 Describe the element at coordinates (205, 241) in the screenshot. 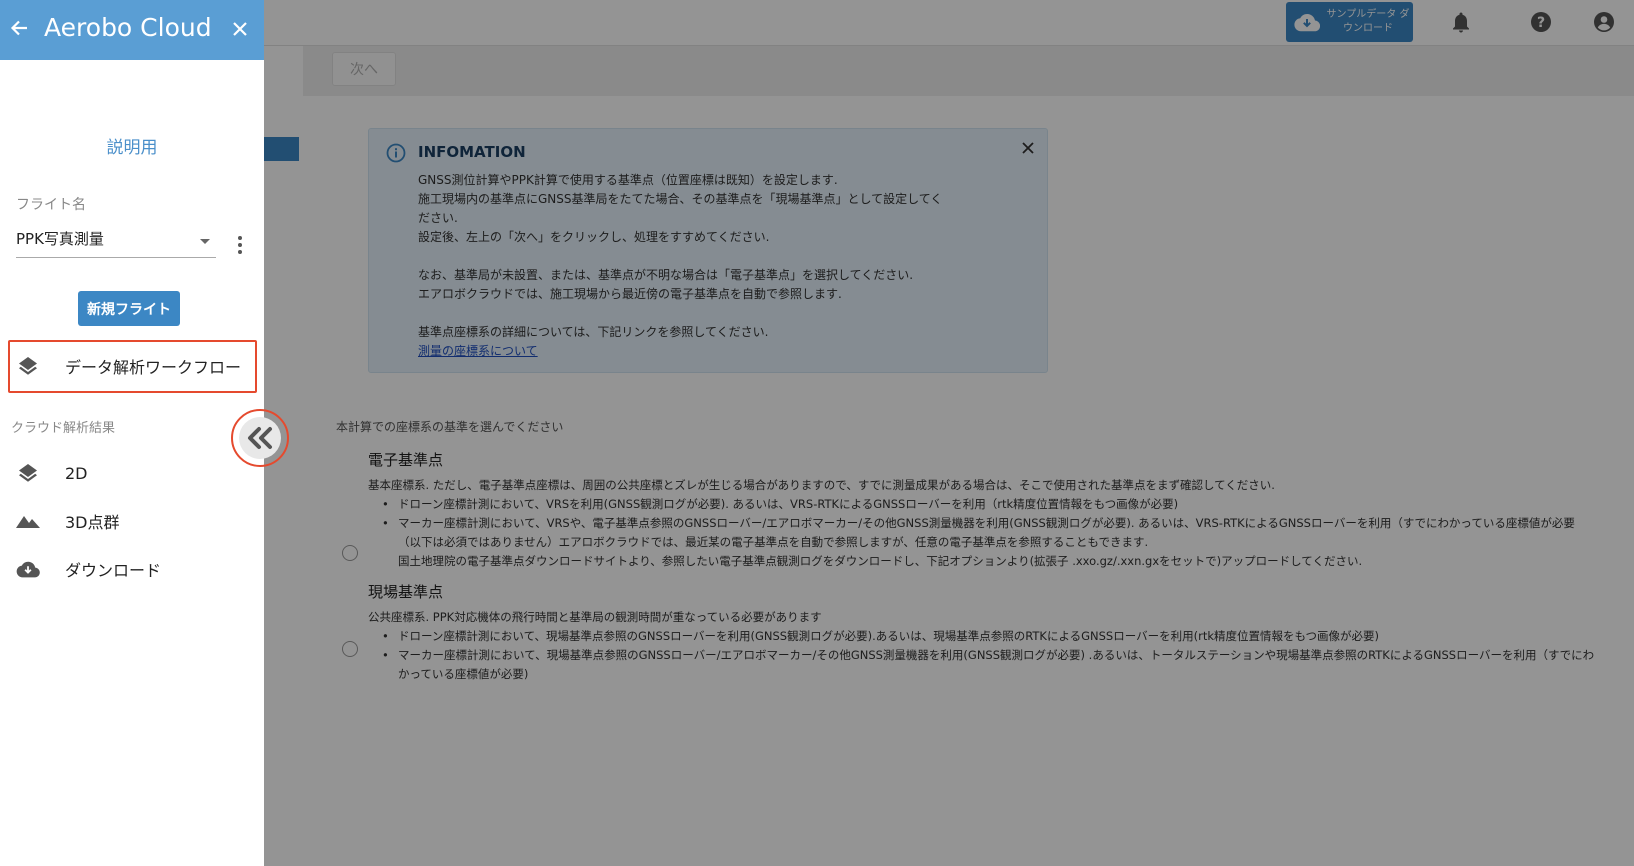

I see `dropdown-caret-icon` at that location.